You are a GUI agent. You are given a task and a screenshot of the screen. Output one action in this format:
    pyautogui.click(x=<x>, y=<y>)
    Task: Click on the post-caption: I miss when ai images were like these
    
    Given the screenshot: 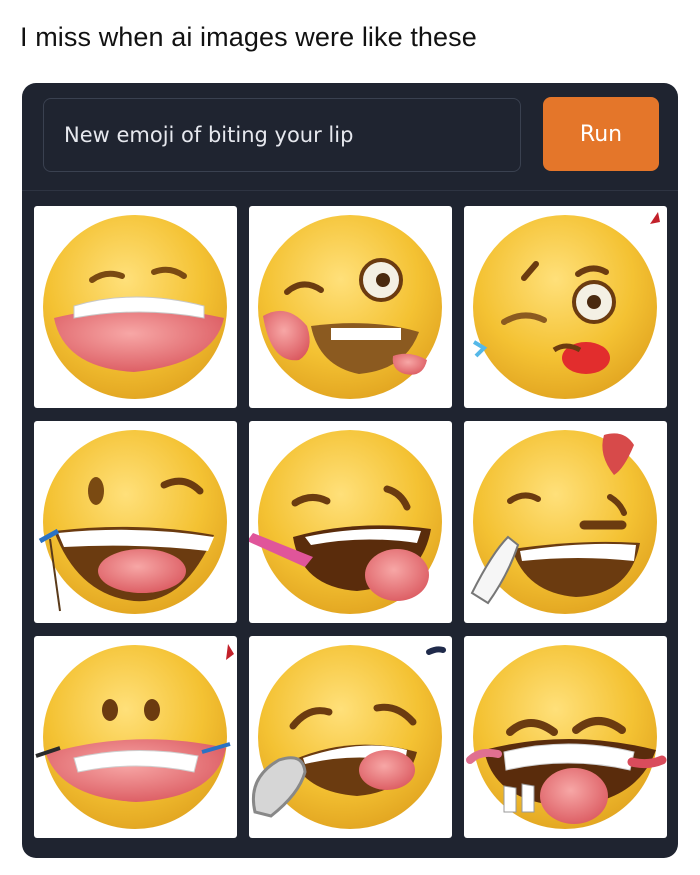 What is the action you would take?
    pyautogui.click(x=248, y=37)
    